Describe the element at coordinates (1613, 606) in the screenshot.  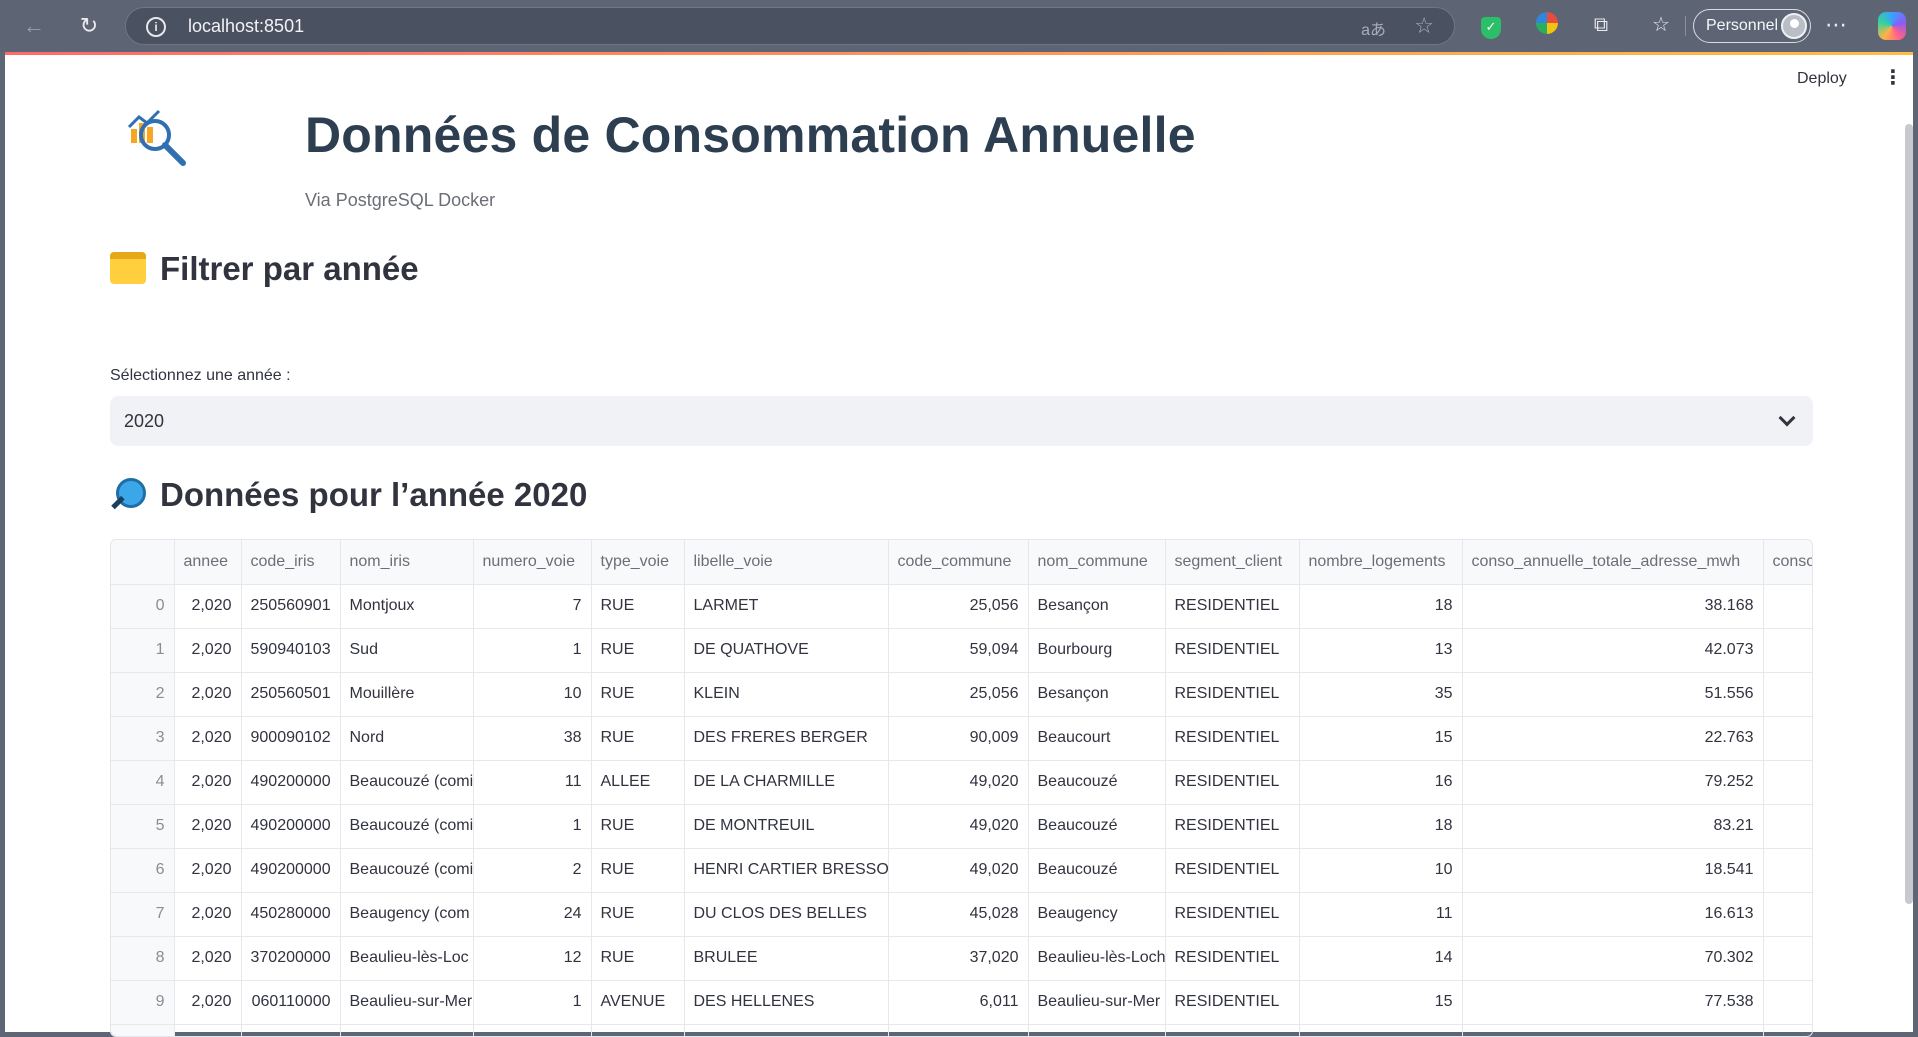
I see `table-cell: 38.168` at that location.